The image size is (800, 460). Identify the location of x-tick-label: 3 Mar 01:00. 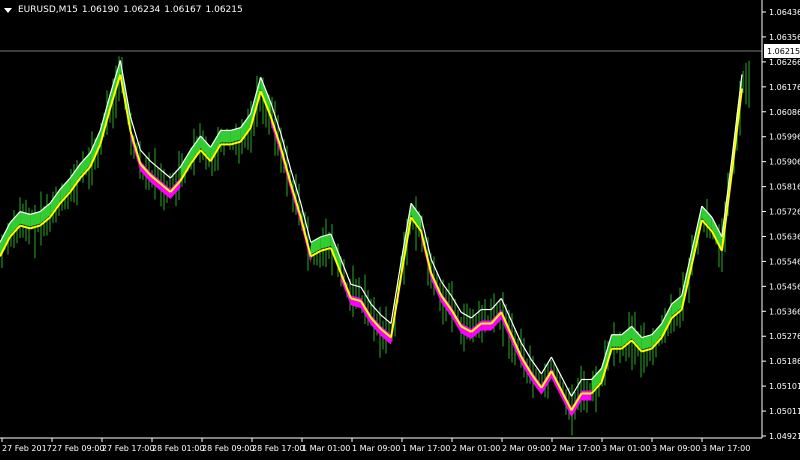
(626, 448).